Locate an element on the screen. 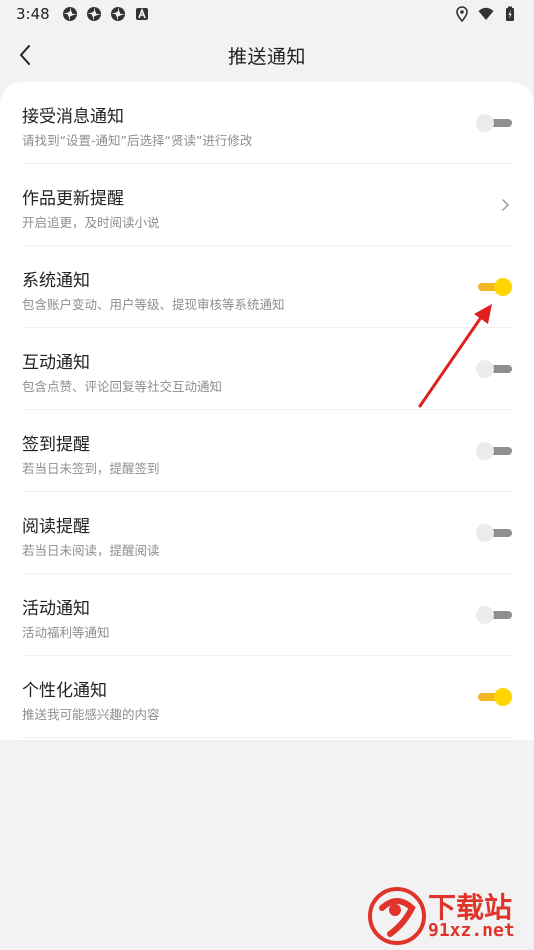 The height and width of the screenshot is (950, 534). setting-title: 系统通知 is located at coordinates (56, 281).